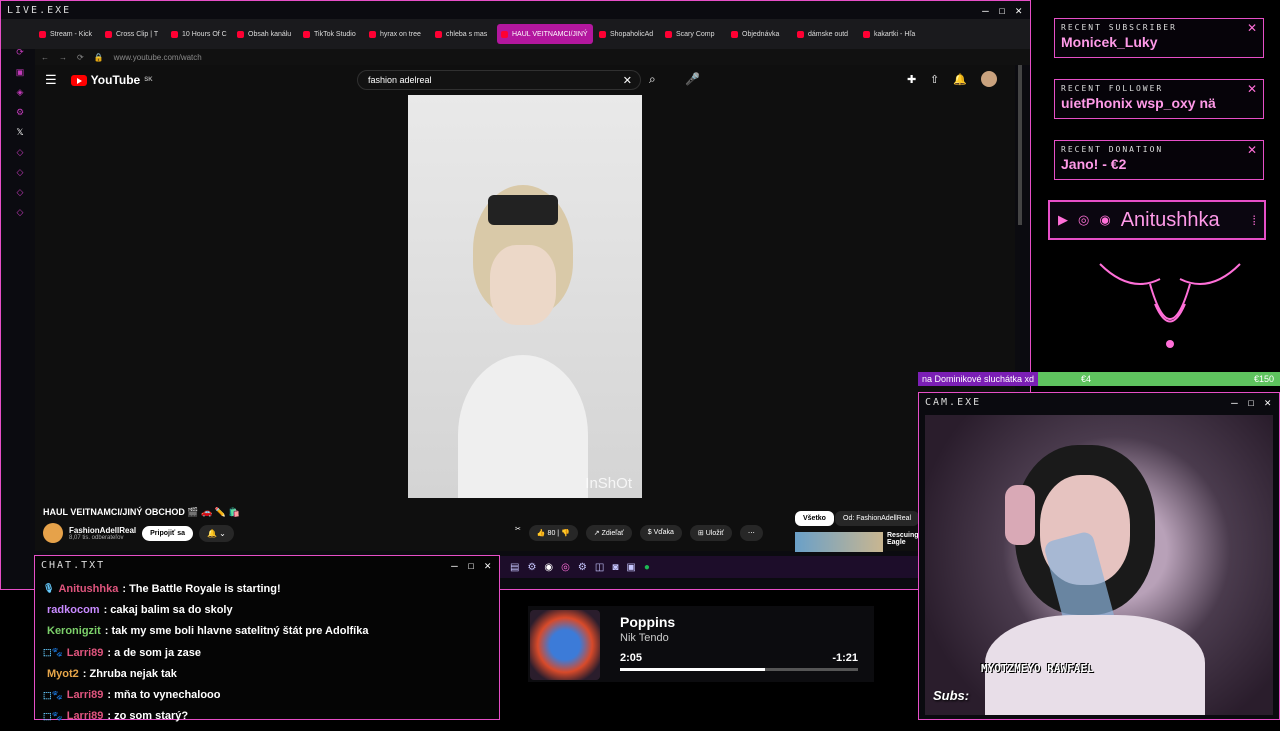 This screenshot has width=1280, height=731. What do you see at coordinates (911, 79) in the screenshot?
I see `create-icon: ✚` at bounding box center [911, 79].